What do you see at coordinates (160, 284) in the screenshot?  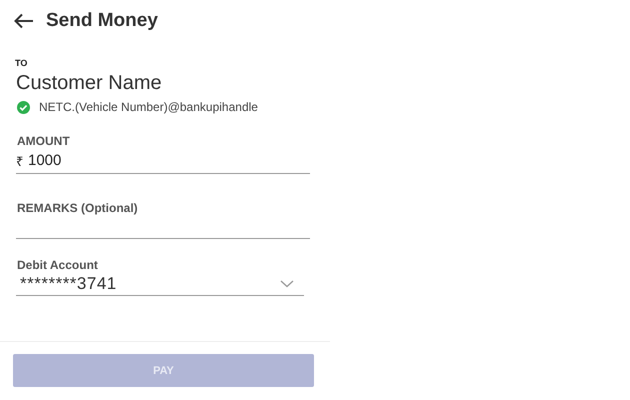 I see `debit-account-dropdown: ********3741` at bounding box center [160, 284].